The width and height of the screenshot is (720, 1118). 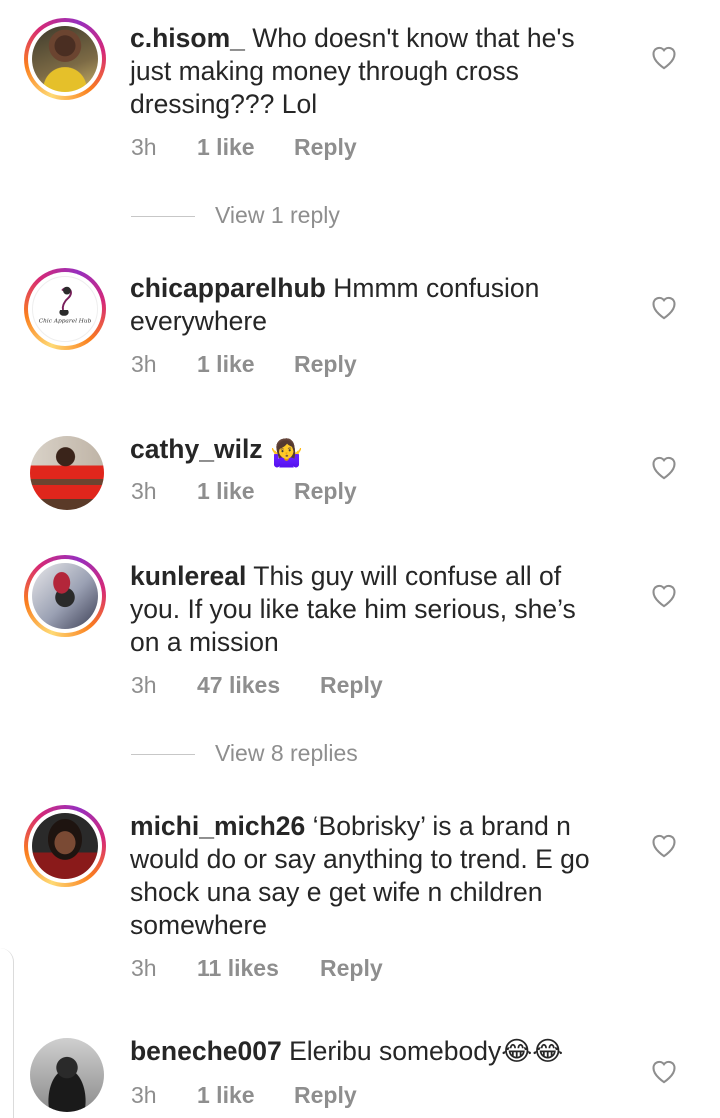 I want to click on shrug-emoji: 🤷‍♀️, so click(x=286, y=453).